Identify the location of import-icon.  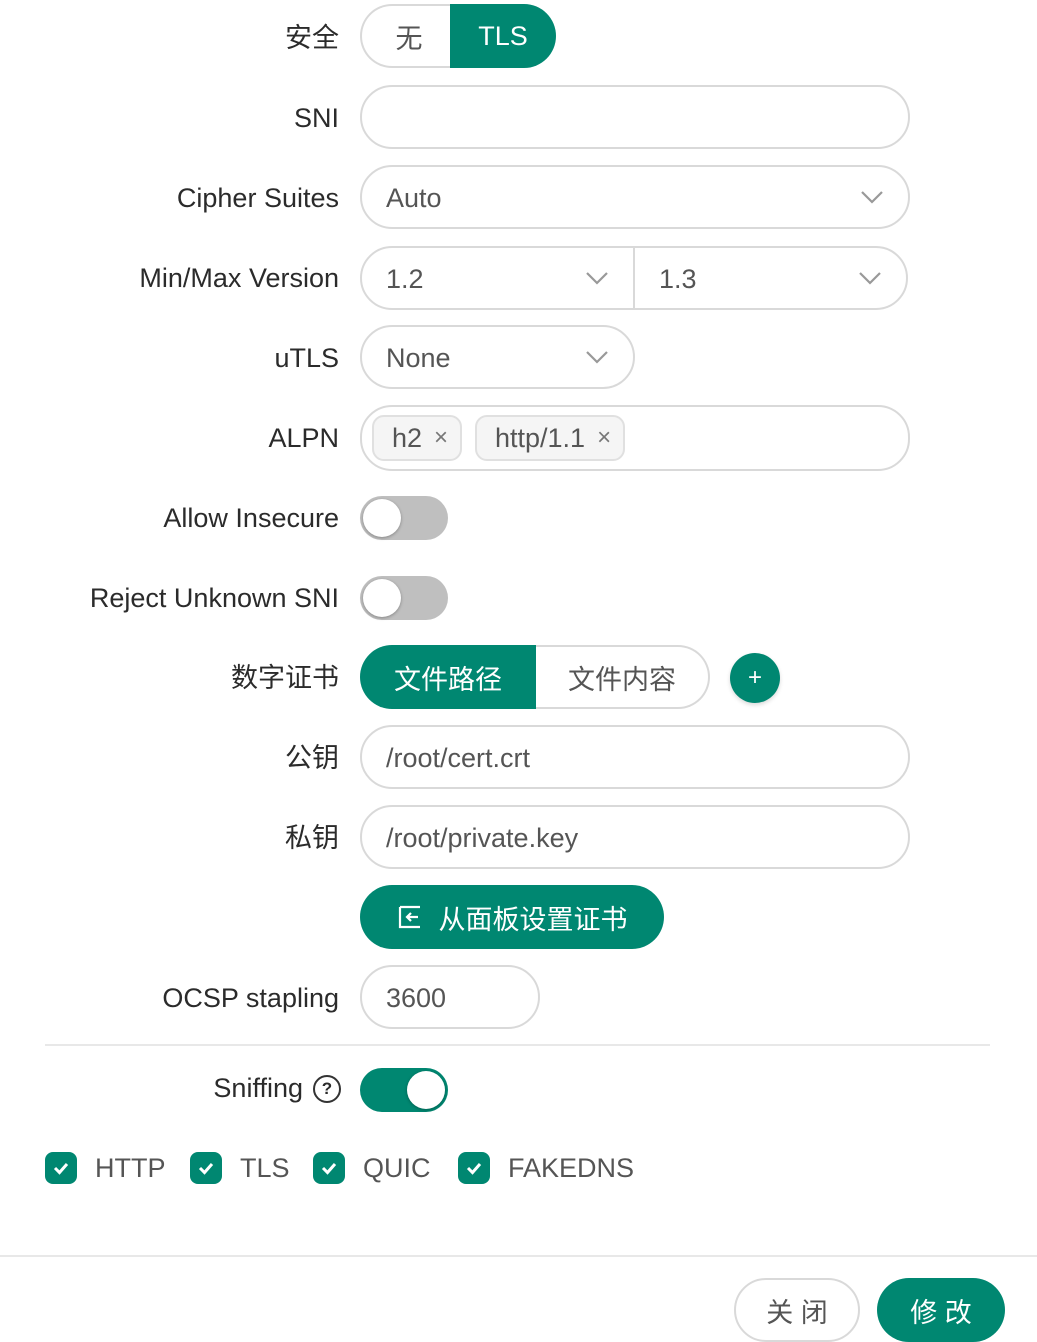
(409, 917).